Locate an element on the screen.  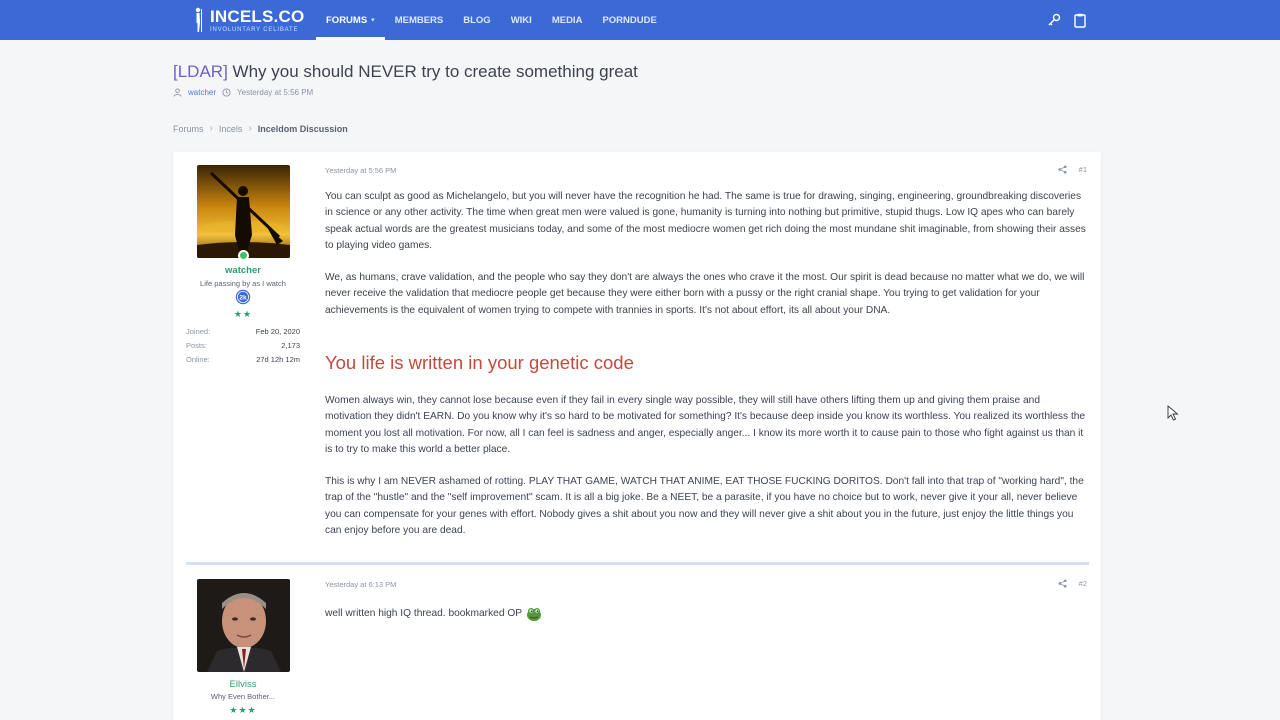
post-number: #1 is located at coordinates (1083, 169).